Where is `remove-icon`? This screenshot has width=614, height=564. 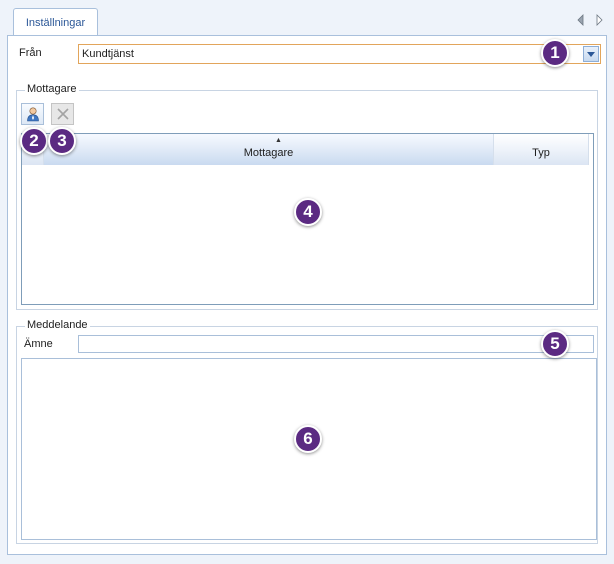 remove-icon is located at coordinates (62, 114).